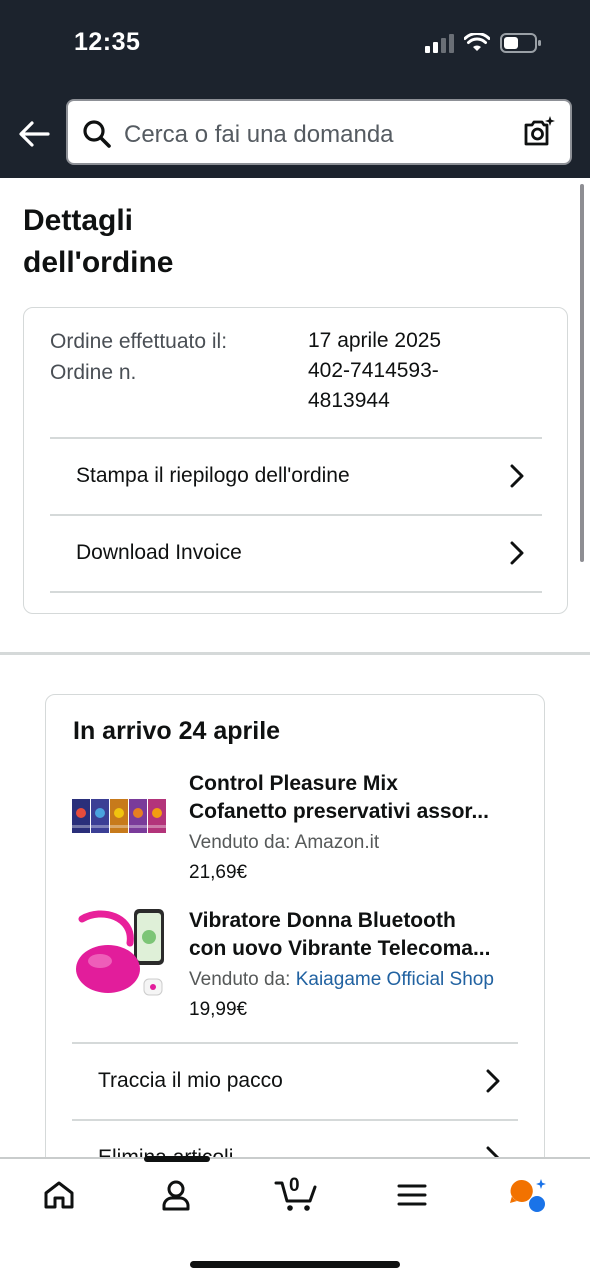  What do you see at coordinates (120, 815) in the screenshot?
I see `product-image-condom-box` at bounding box center [120, 815].